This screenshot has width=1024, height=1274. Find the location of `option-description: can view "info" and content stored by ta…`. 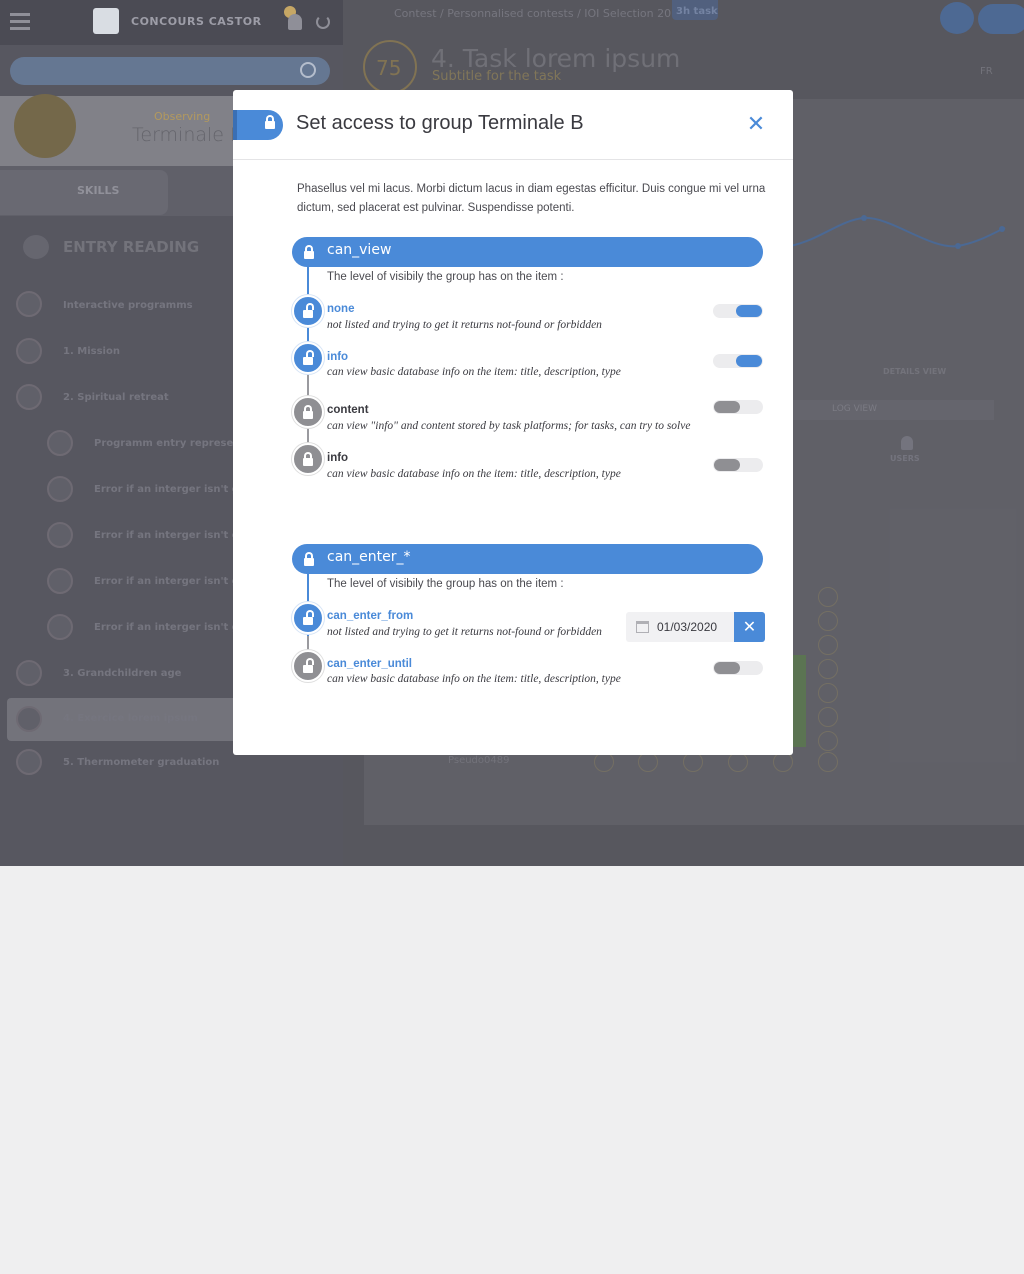

option-description: can view "info" and content stored by ta… is located at coordinates (509, 426).